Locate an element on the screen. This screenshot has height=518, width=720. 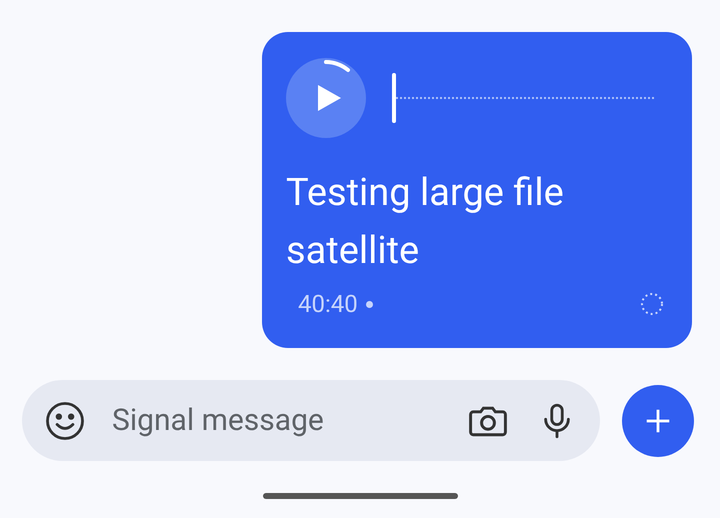
message-input: Signal message is located at coordinates (311, 420).